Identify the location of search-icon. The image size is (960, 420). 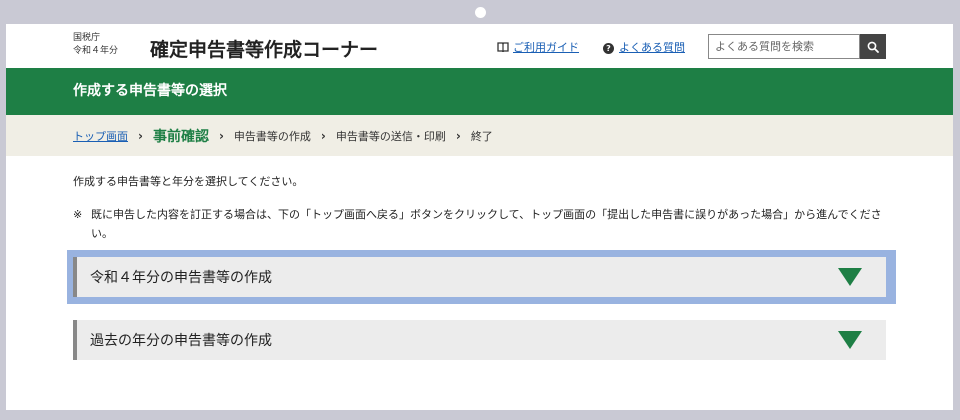
(873, 47).